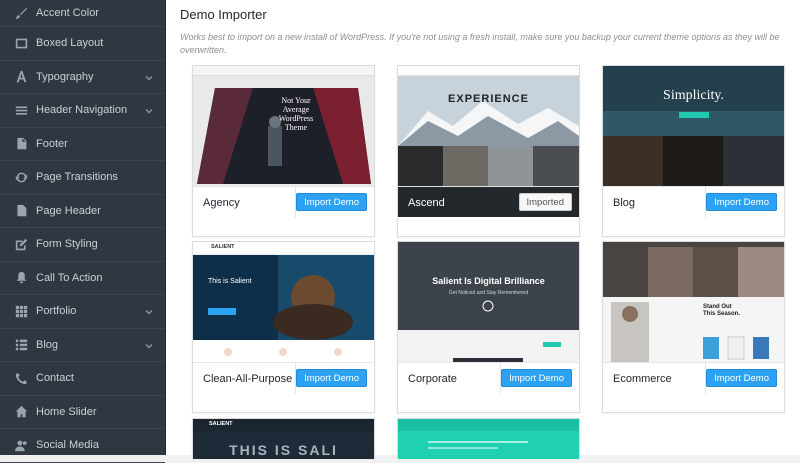 Image resolution: width=800 pixels, height=463 pixels. I want to click on demo-name: Ascend, so click(426, 203).